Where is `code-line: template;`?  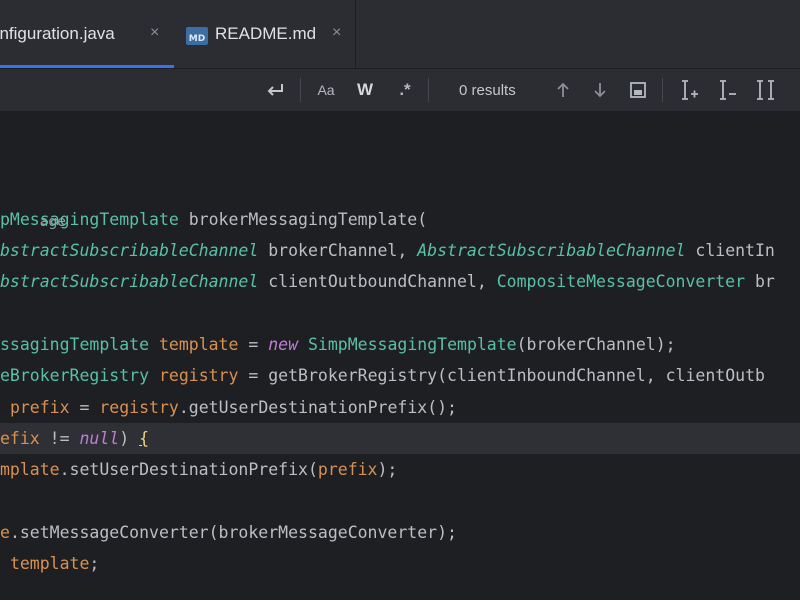 code-line: template; is located at coordinates (400, 563).